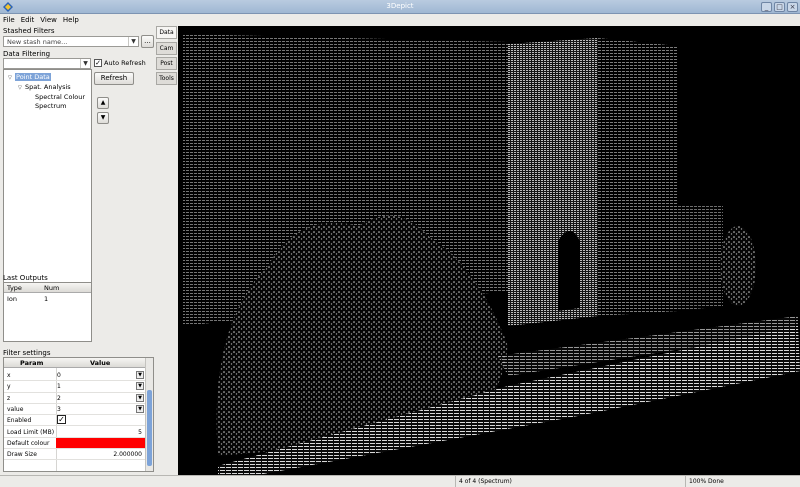  What do you see at coordinates (32, 363) in the screenshot?
I see `col-param: Param` at bounding box center [32, 363].